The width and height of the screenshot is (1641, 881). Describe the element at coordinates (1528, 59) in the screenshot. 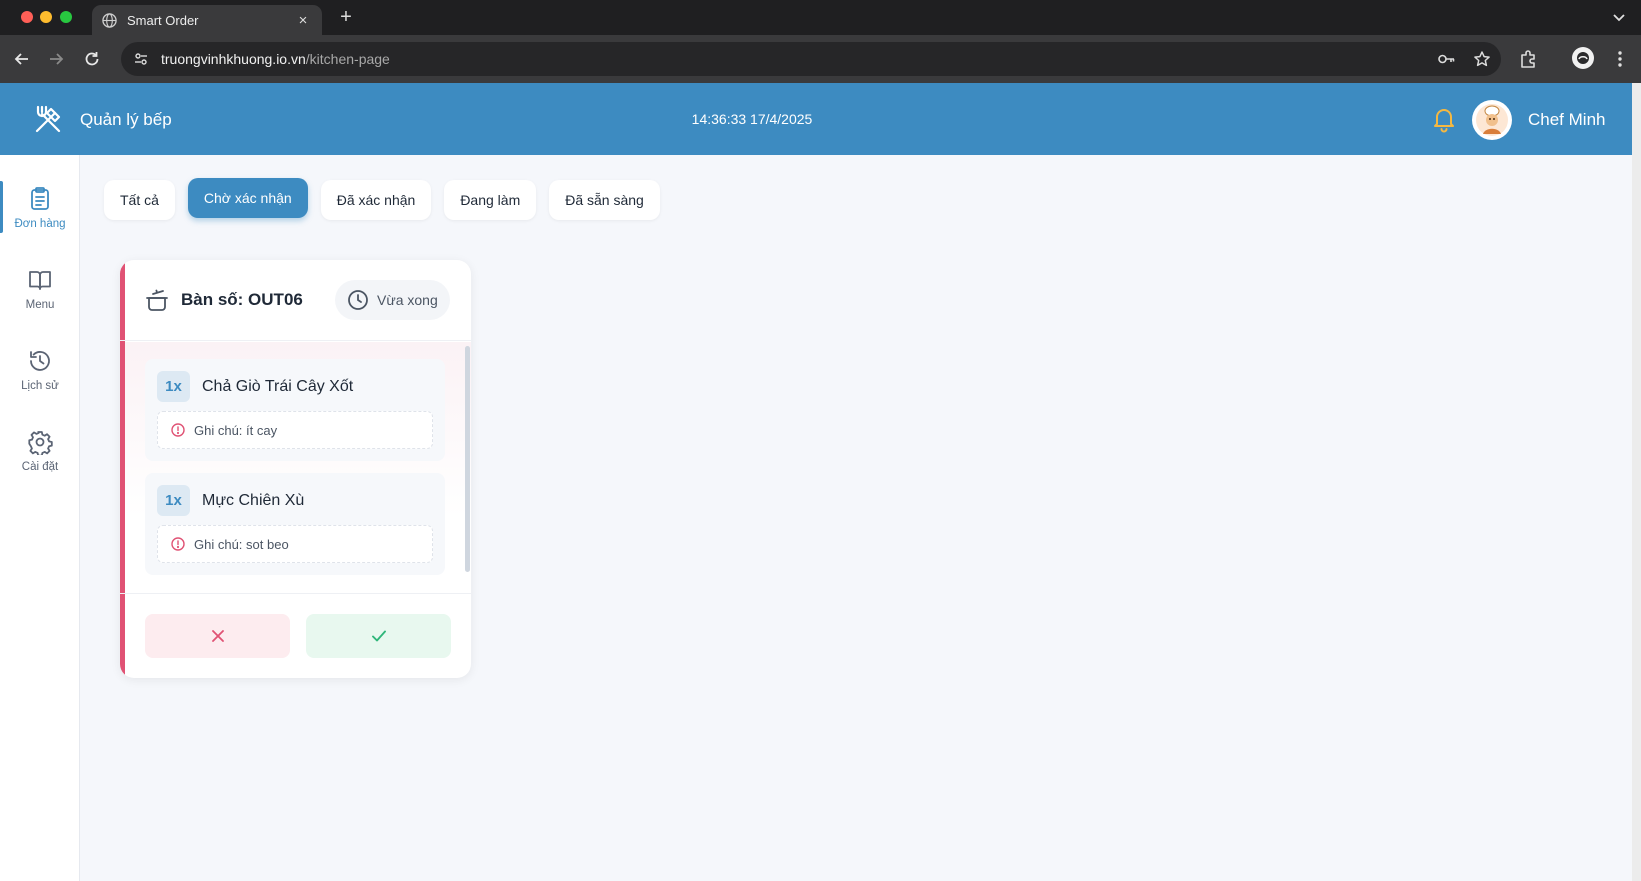

I see `extensions-icon` at that location.